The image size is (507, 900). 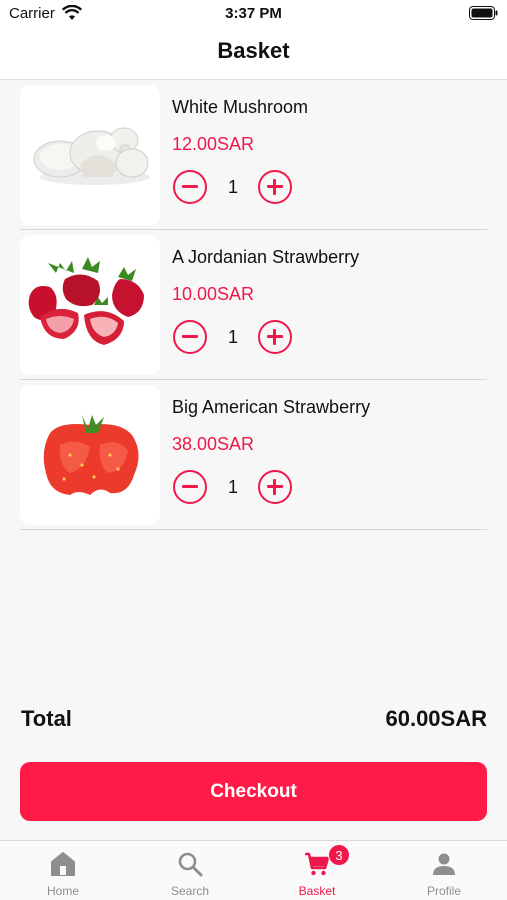 I want to click on home-icon, so click(x=63, y=864).